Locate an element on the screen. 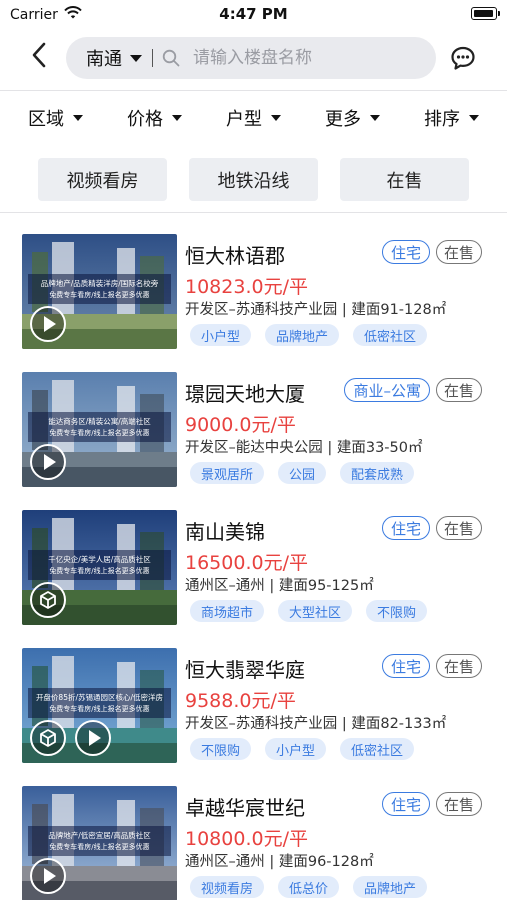 This screenshot has width=507, height=900. filter-bar: 区域 价格 户型 更多 排序 is located at coordinates (253, 118).